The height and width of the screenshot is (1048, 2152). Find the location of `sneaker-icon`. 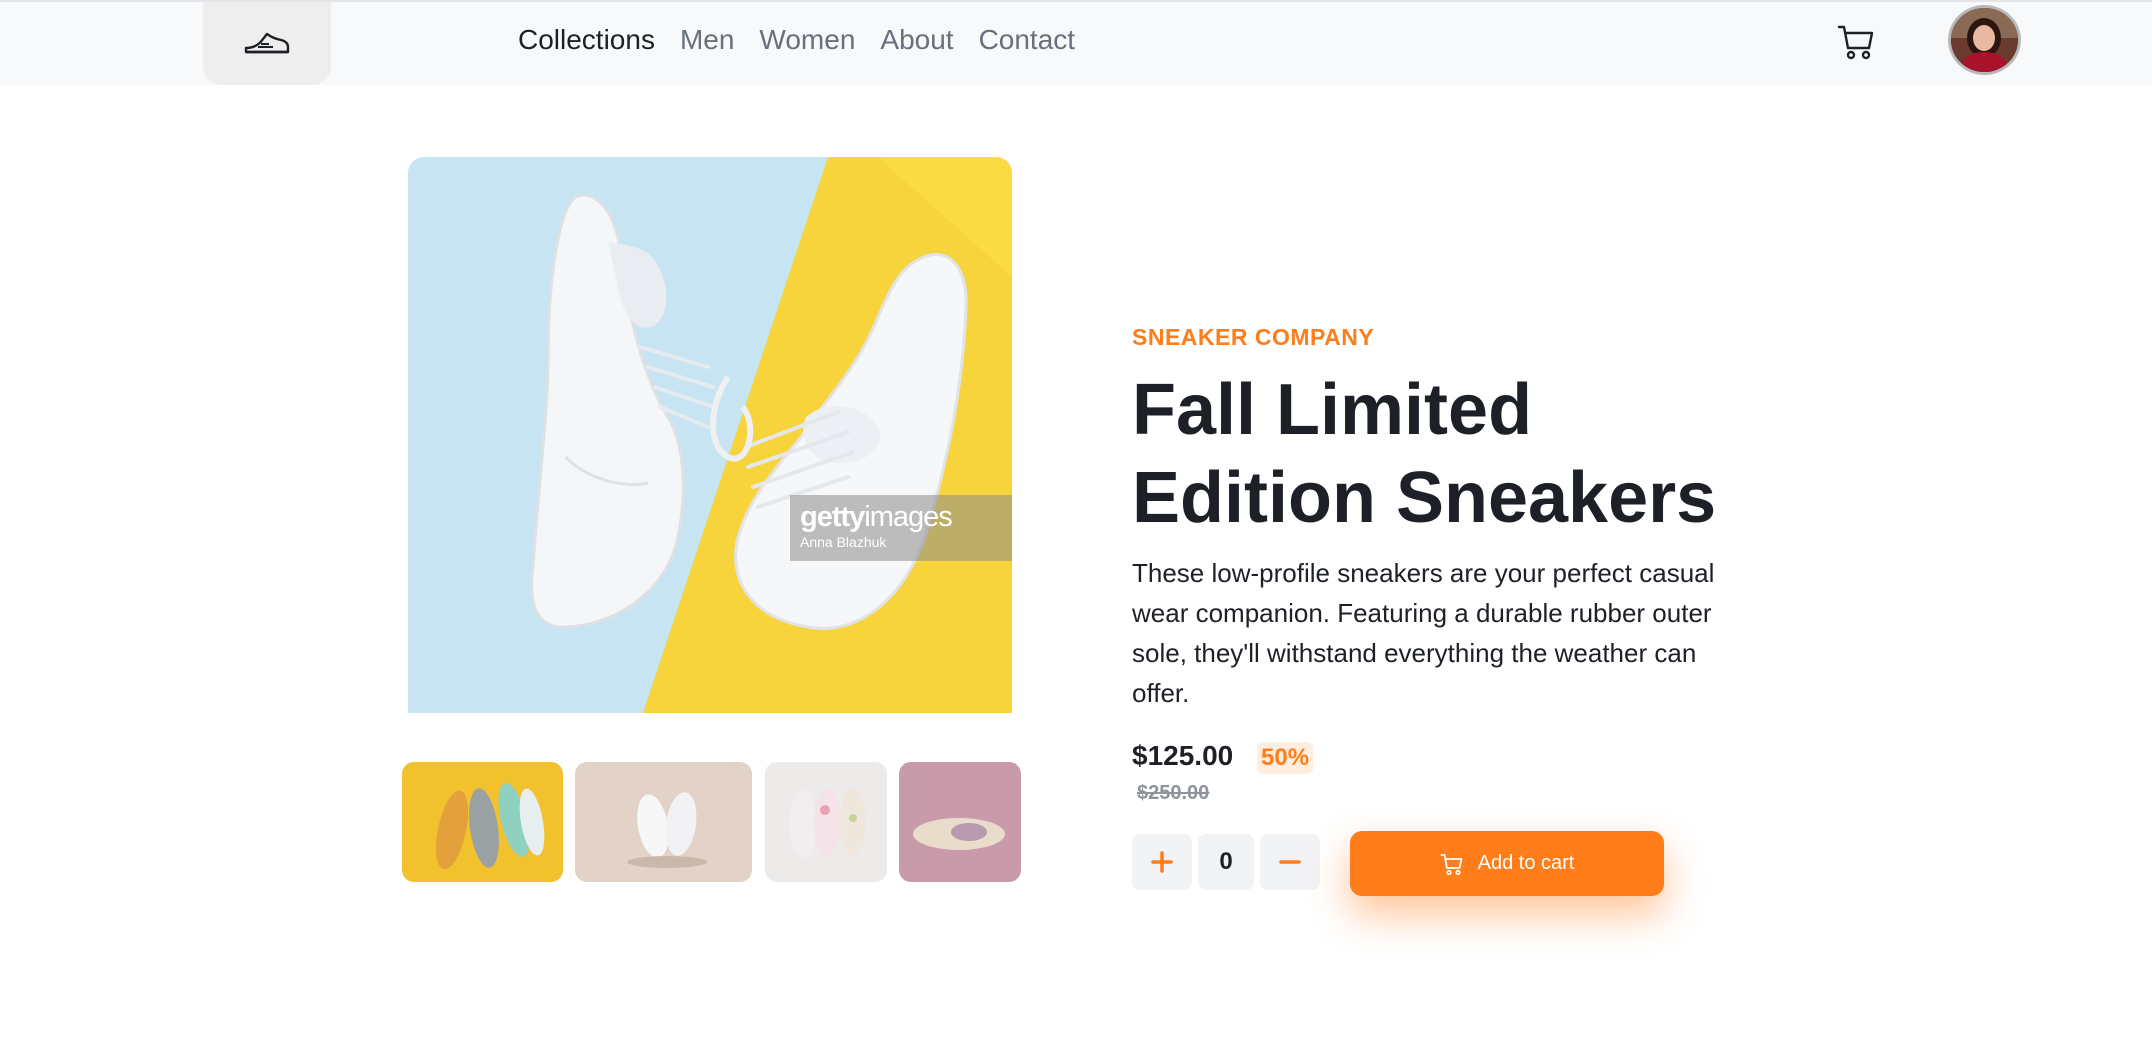

sneaker-icon is located at coordinates (267, 42).